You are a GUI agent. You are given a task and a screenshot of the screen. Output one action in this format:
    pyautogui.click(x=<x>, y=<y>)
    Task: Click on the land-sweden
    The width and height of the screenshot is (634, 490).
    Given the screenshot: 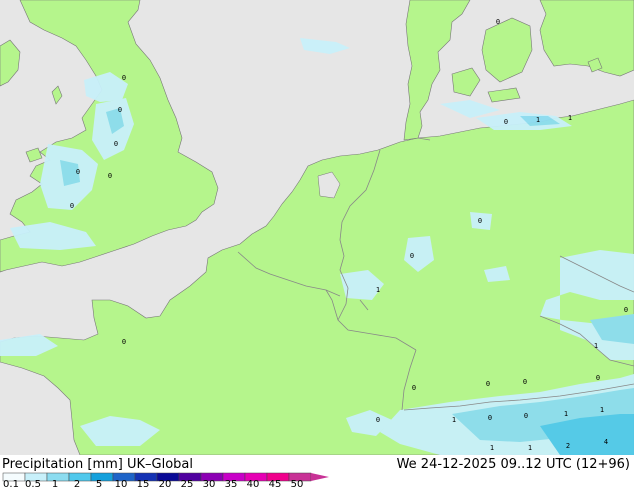 What is the action you would take?
    pyautogui.click(x=586, y=38)
    